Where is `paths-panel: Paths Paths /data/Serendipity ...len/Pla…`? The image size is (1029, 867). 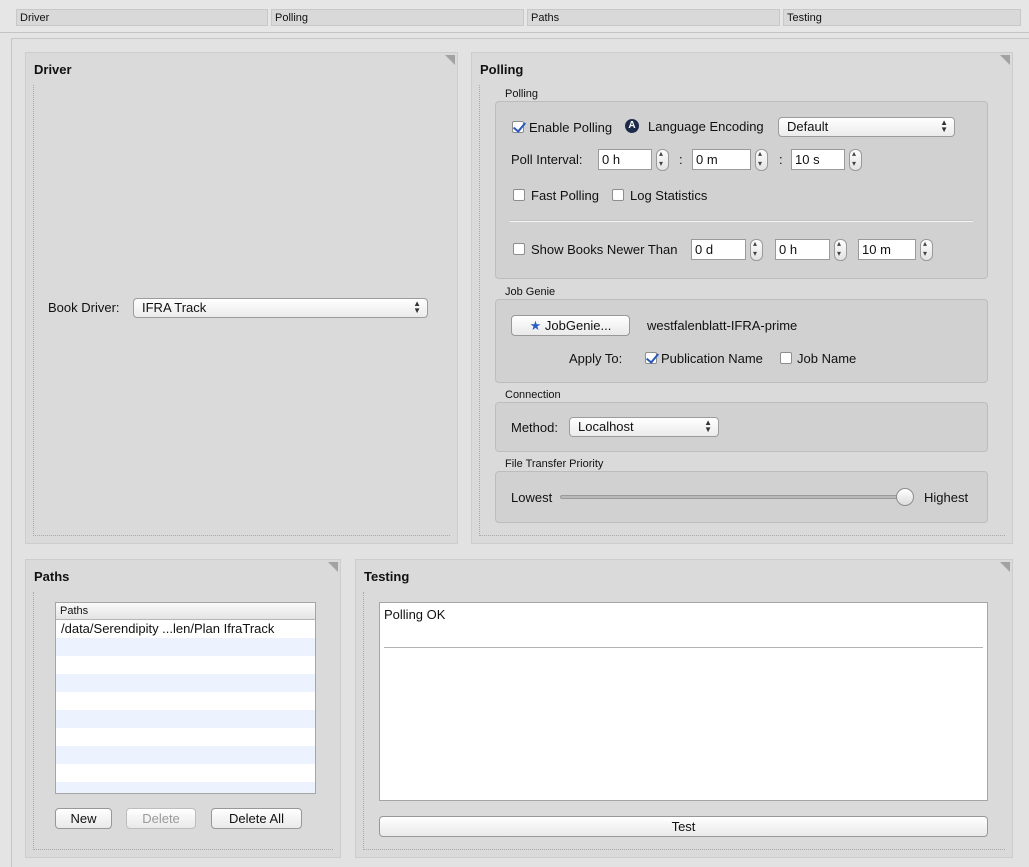
paths-panel: Paths Paths /data/Serendipity ...len/Pla… is located at coordinates (183, 708).